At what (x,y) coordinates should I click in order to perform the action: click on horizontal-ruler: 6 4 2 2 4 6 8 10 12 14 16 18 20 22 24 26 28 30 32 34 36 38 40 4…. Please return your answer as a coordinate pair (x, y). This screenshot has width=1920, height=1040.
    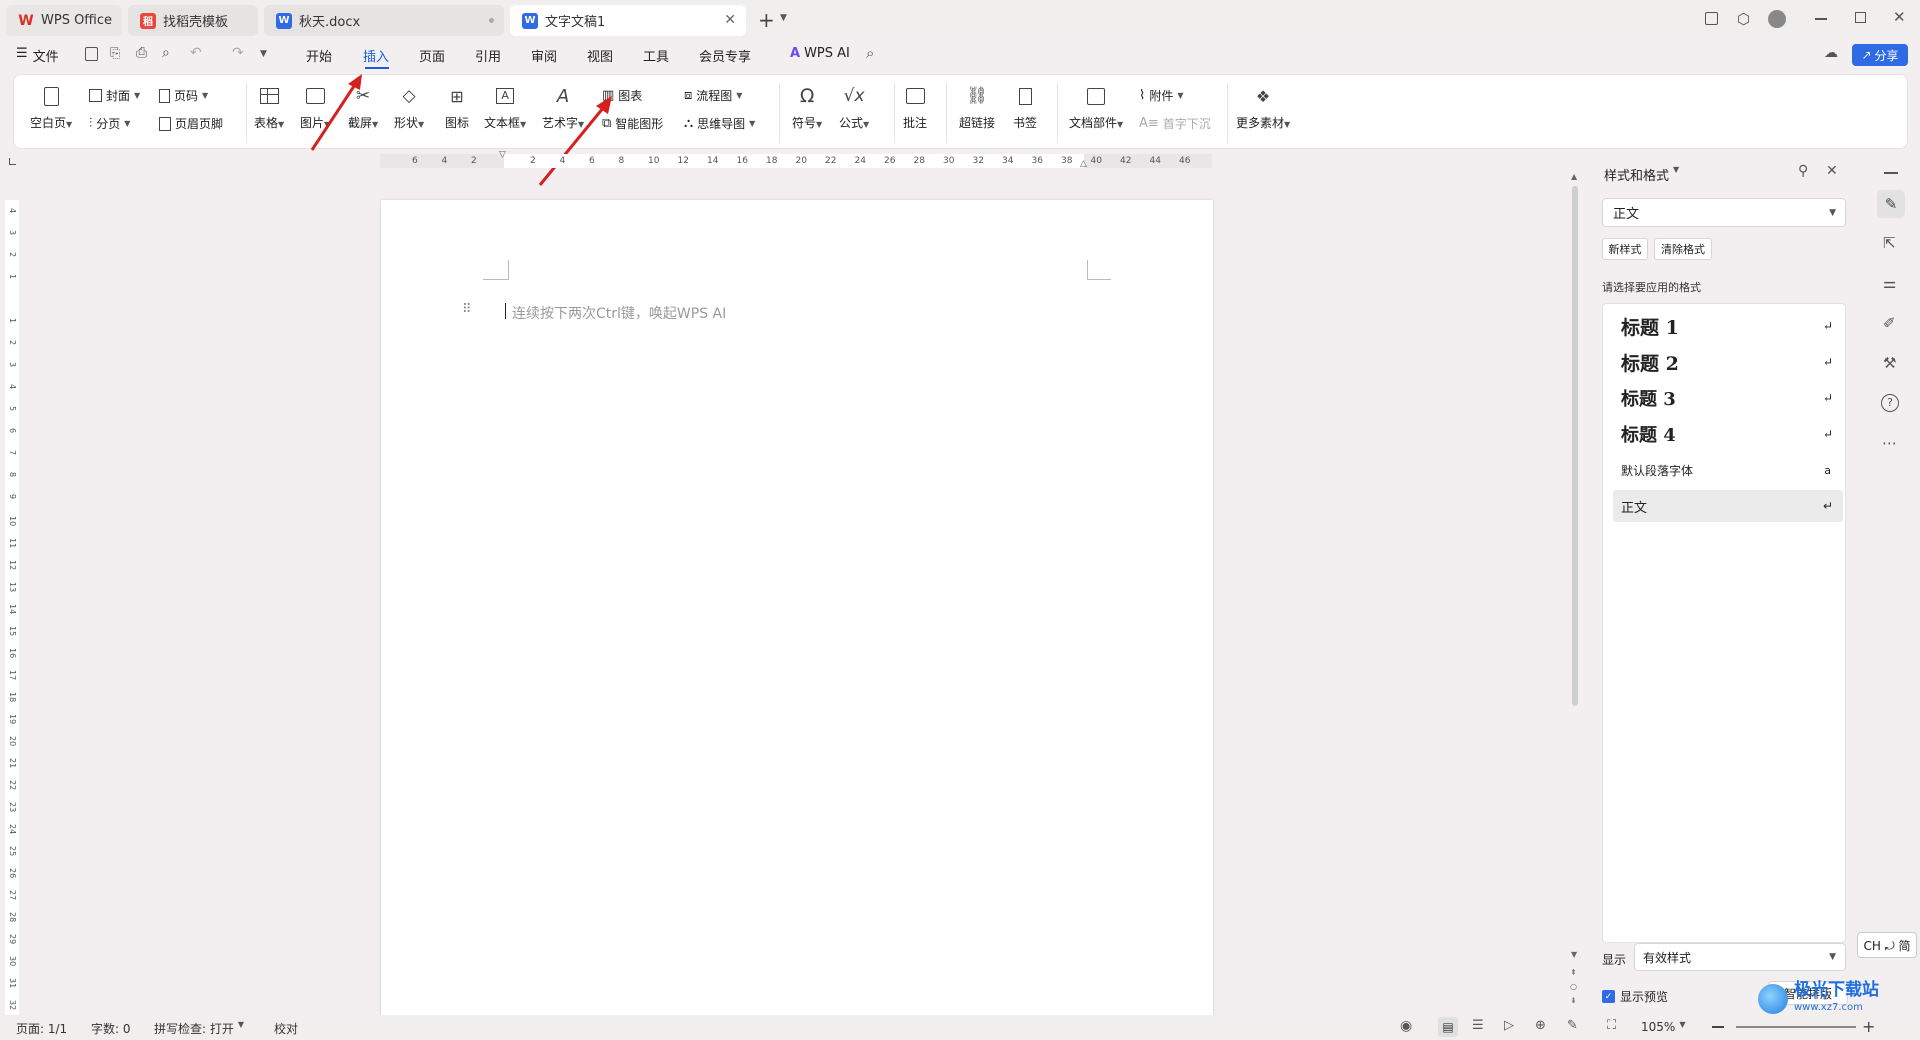
    Looking at the image, I should click on (796, 159).